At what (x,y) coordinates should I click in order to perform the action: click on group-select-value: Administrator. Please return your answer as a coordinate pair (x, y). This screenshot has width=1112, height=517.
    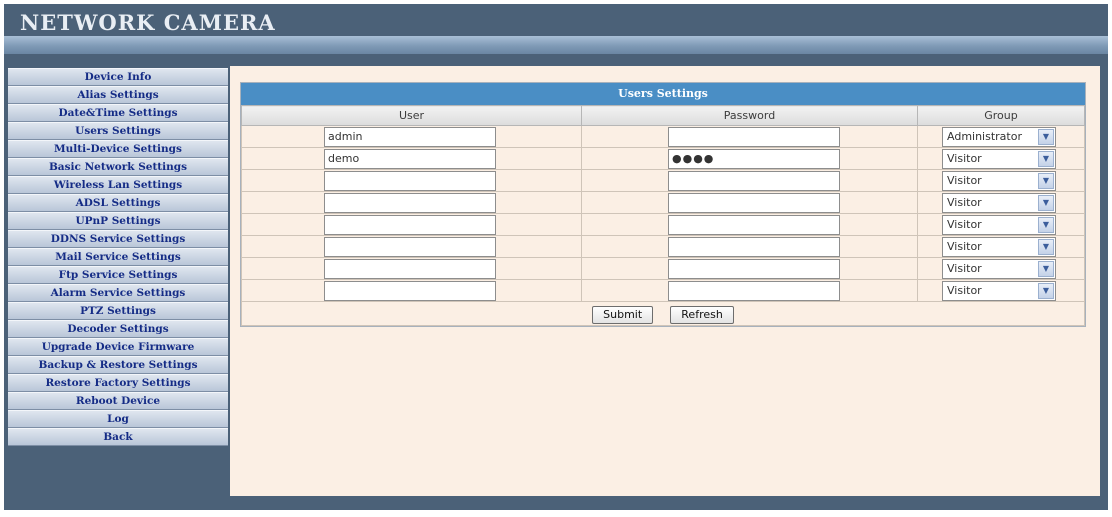
    Looking at the image, I should click on (984, 136).